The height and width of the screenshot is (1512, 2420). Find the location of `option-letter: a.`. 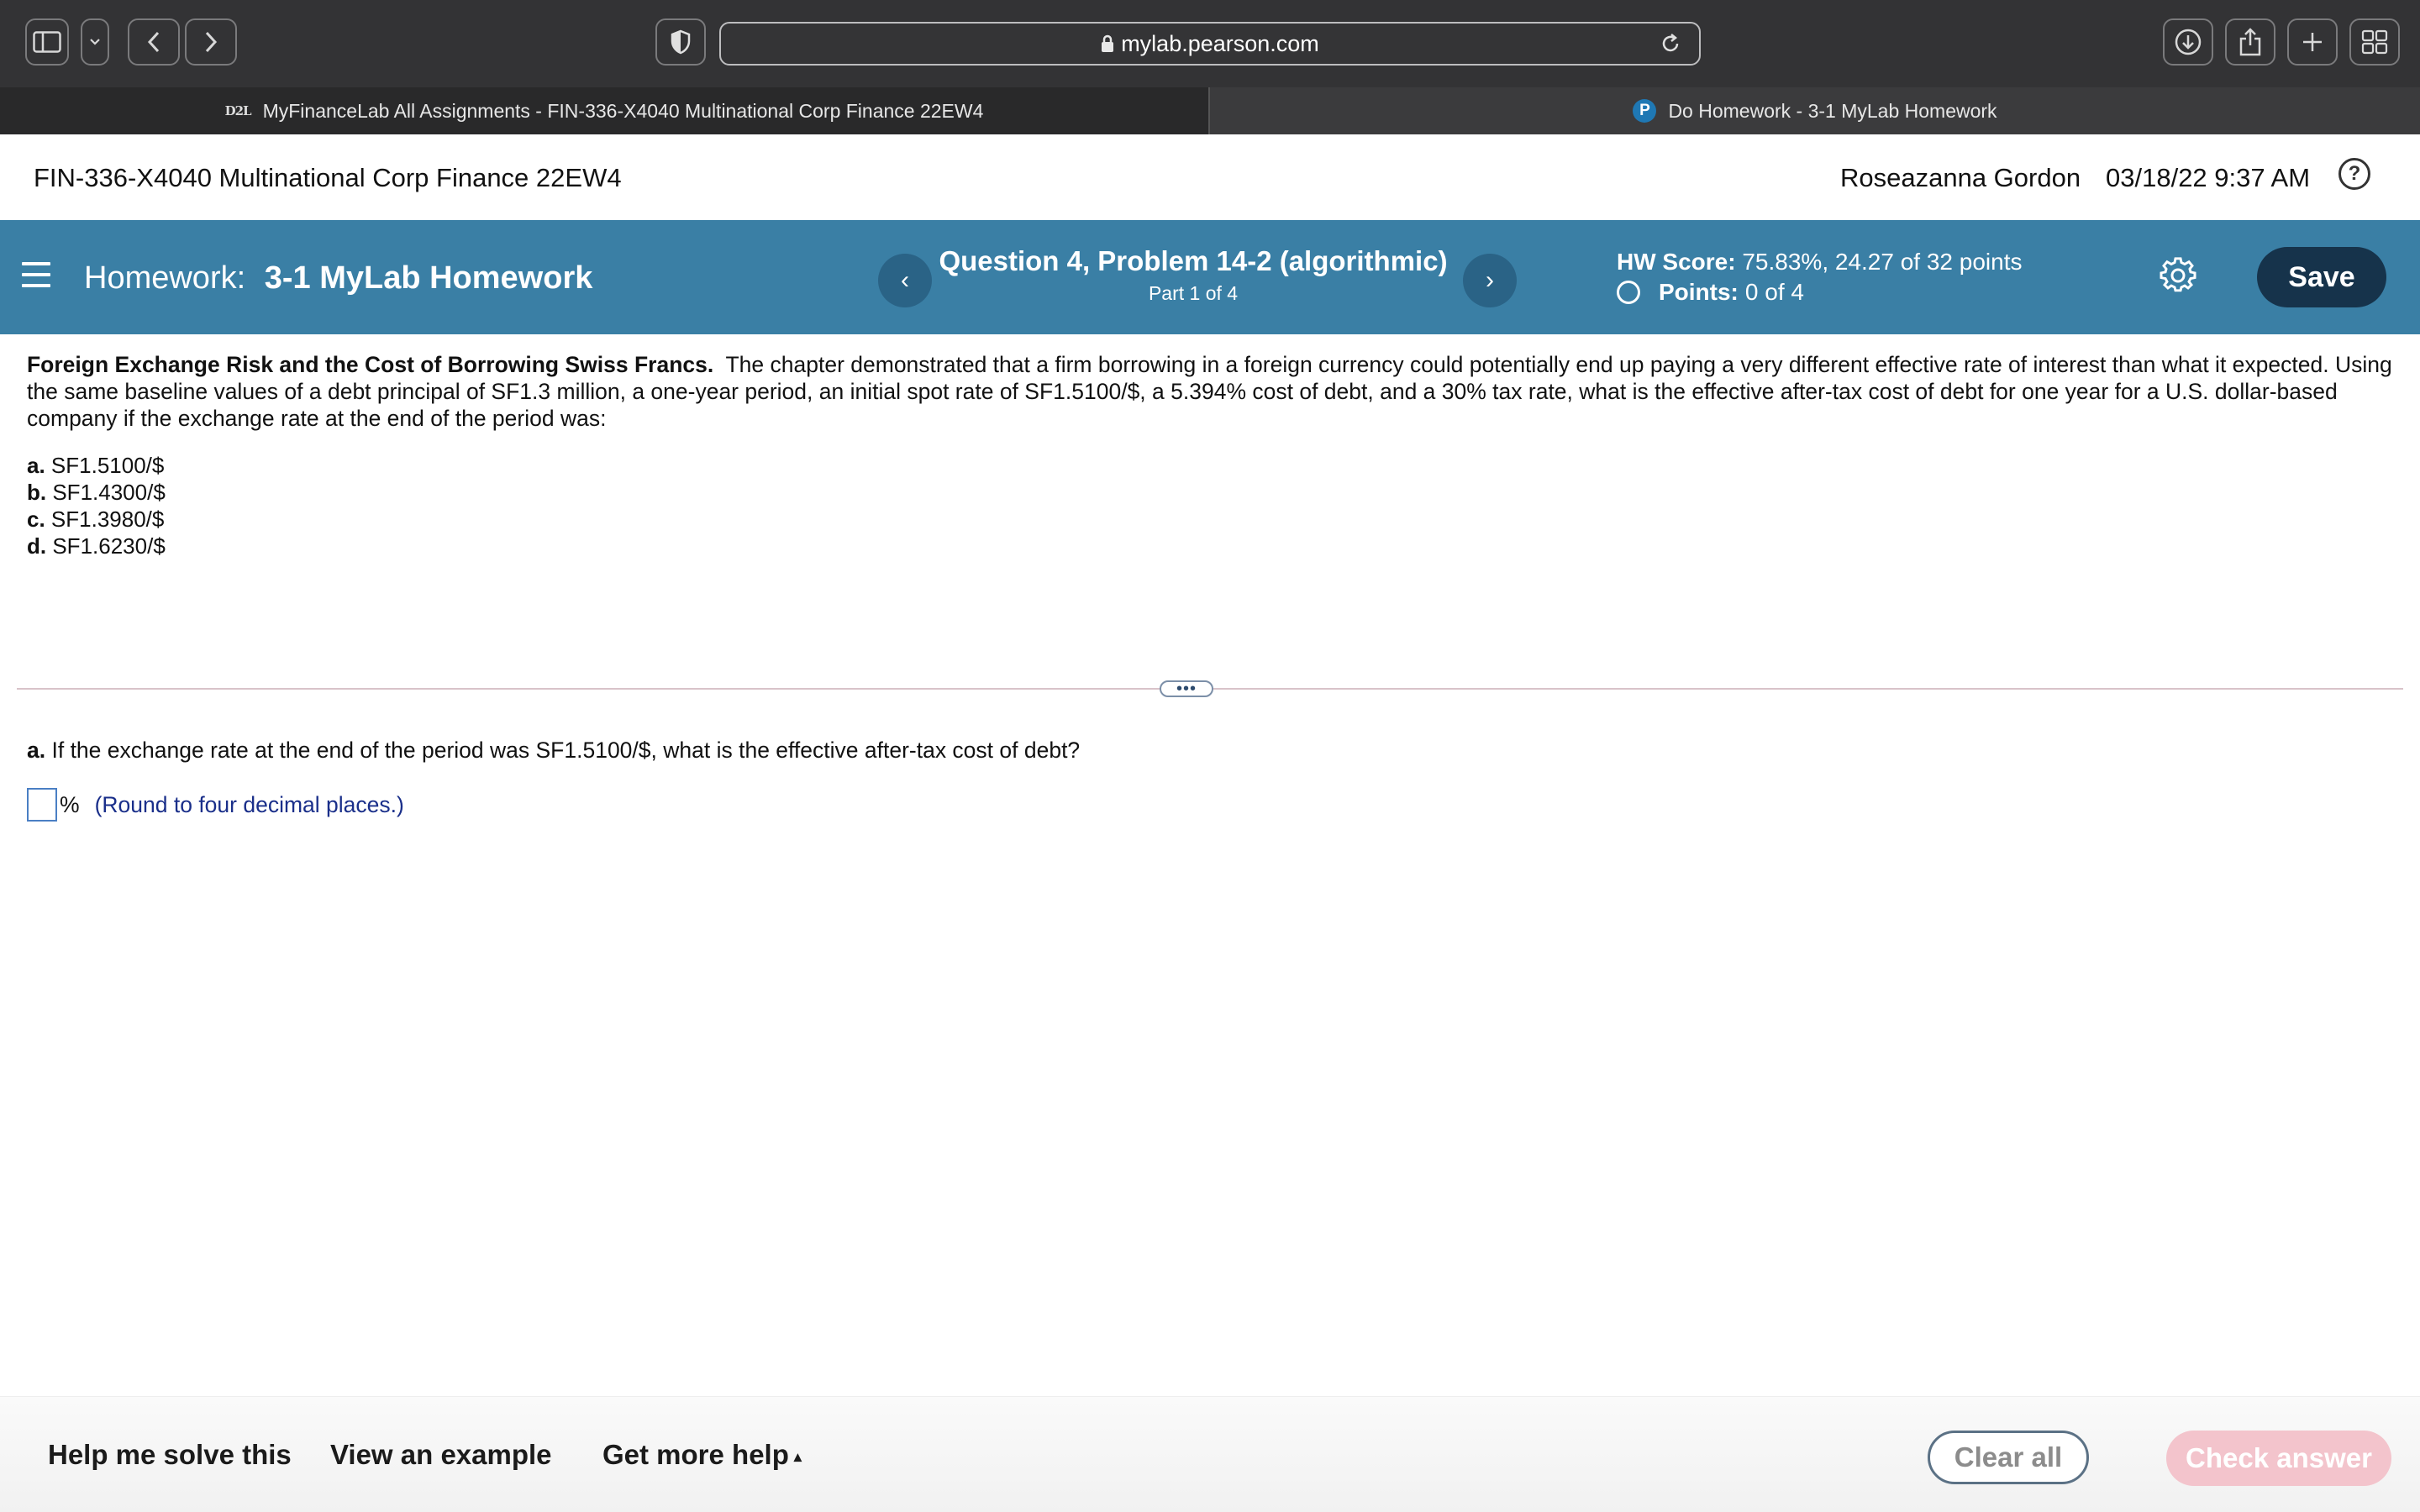

option-letter: a. is located at coordinates (36, 465).